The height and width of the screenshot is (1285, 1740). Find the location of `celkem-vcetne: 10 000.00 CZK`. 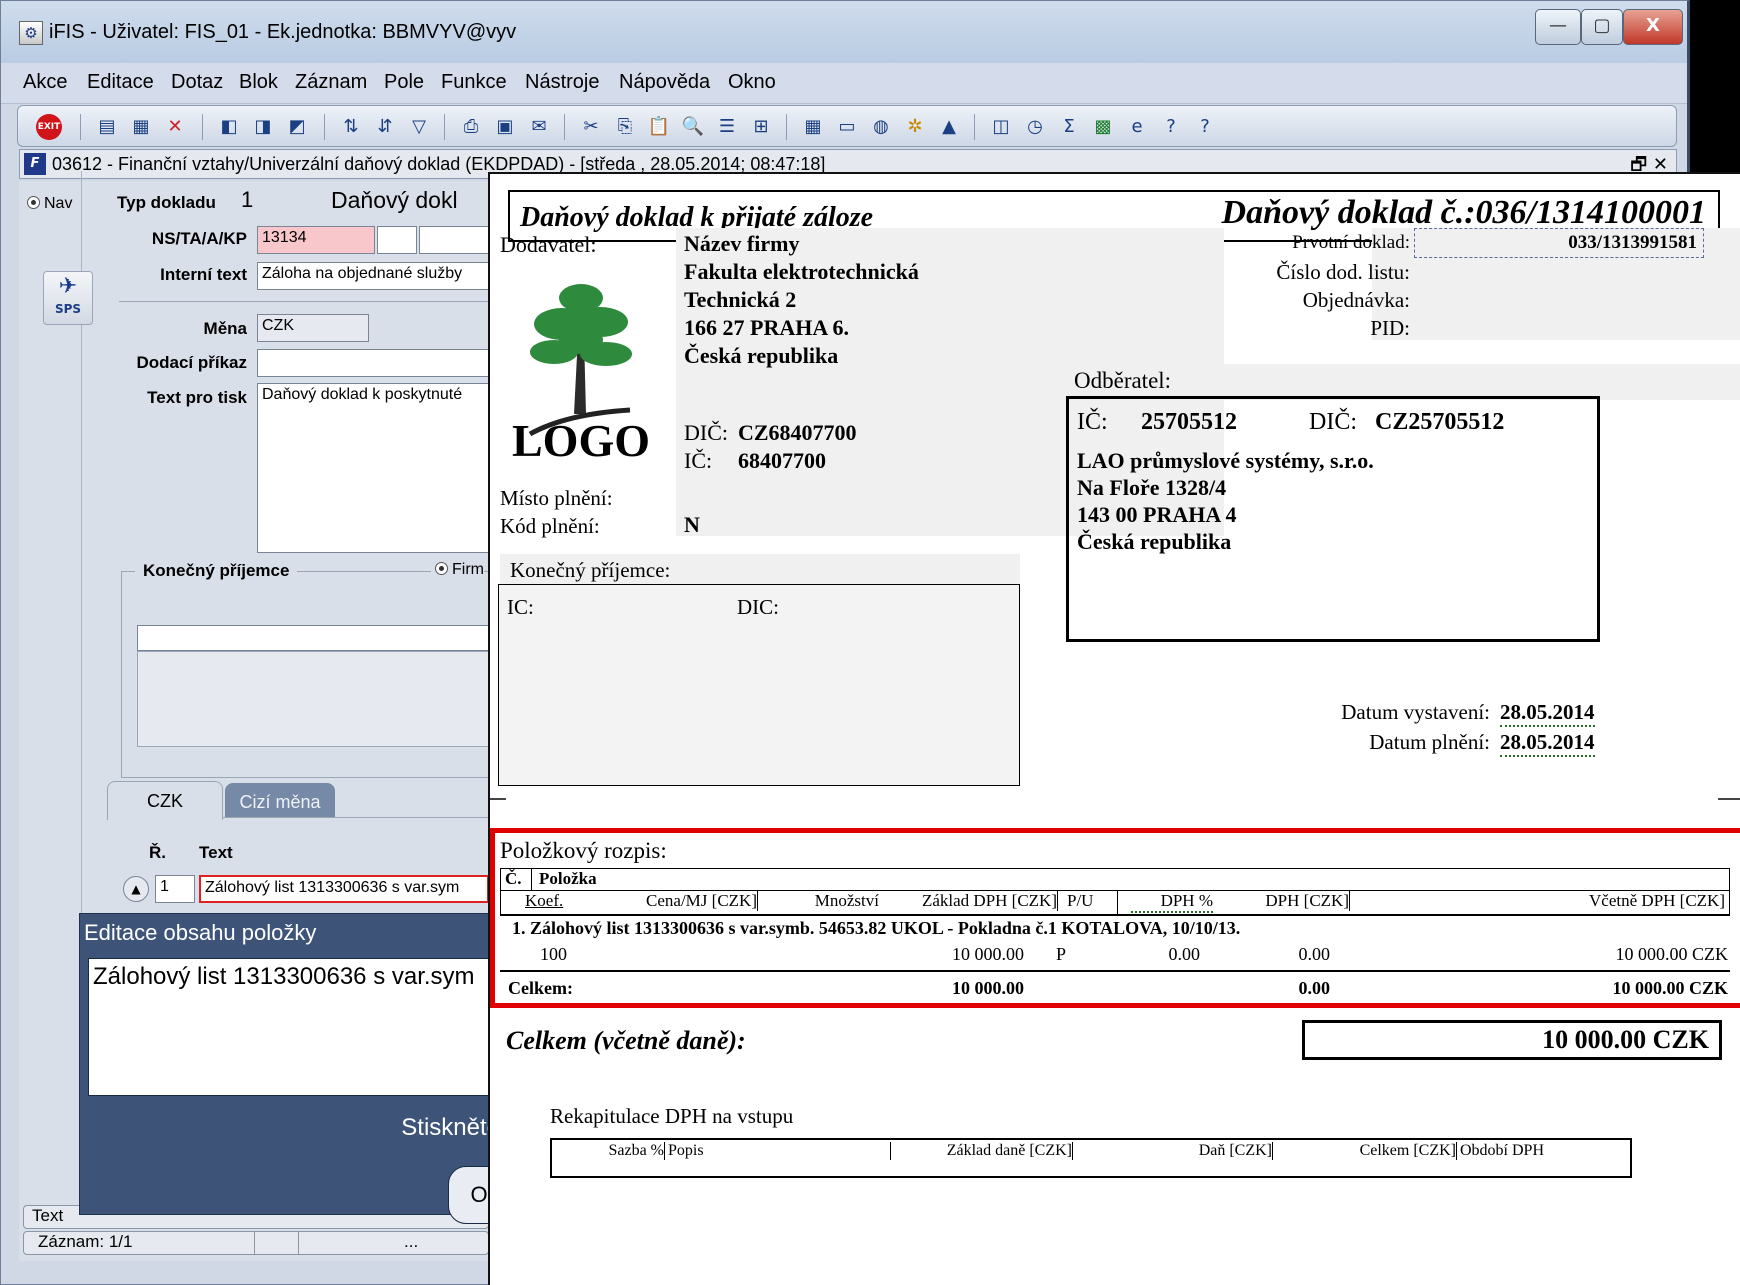

celkem-vcetne: 10 000.00 CZK is located at coordinates (1670, 988).